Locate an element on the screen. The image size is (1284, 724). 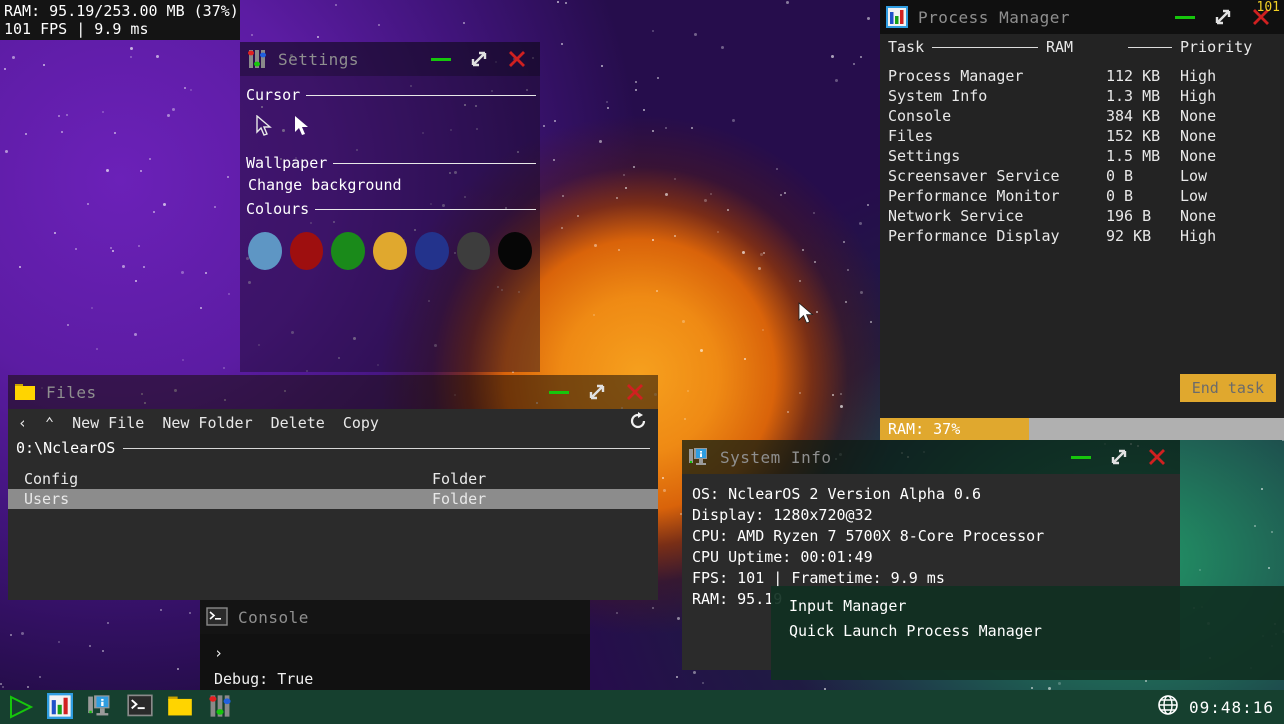
table-row: Files 152 KB None is located at coordinates (1082, 136).